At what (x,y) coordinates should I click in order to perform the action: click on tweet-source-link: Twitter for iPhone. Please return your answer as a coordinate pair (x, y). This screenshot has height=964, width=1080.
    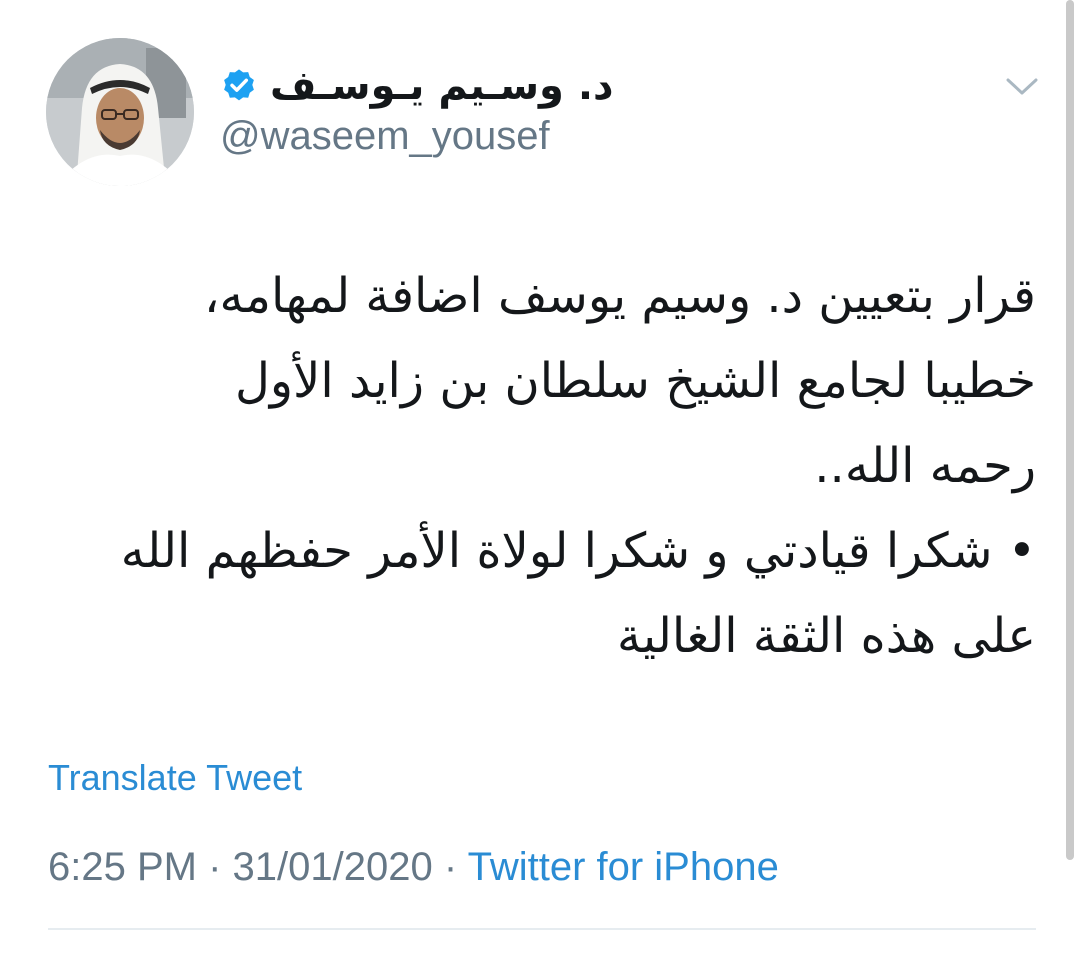
    Looking at the image, I should click on (623, 867).